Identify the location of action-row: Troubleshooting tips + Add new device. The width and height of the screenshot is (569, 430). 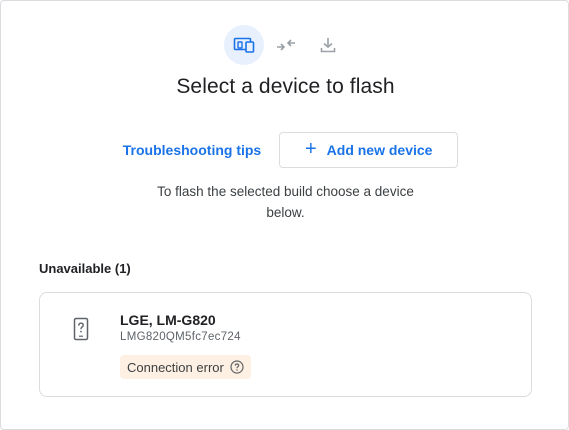
(285, 150).